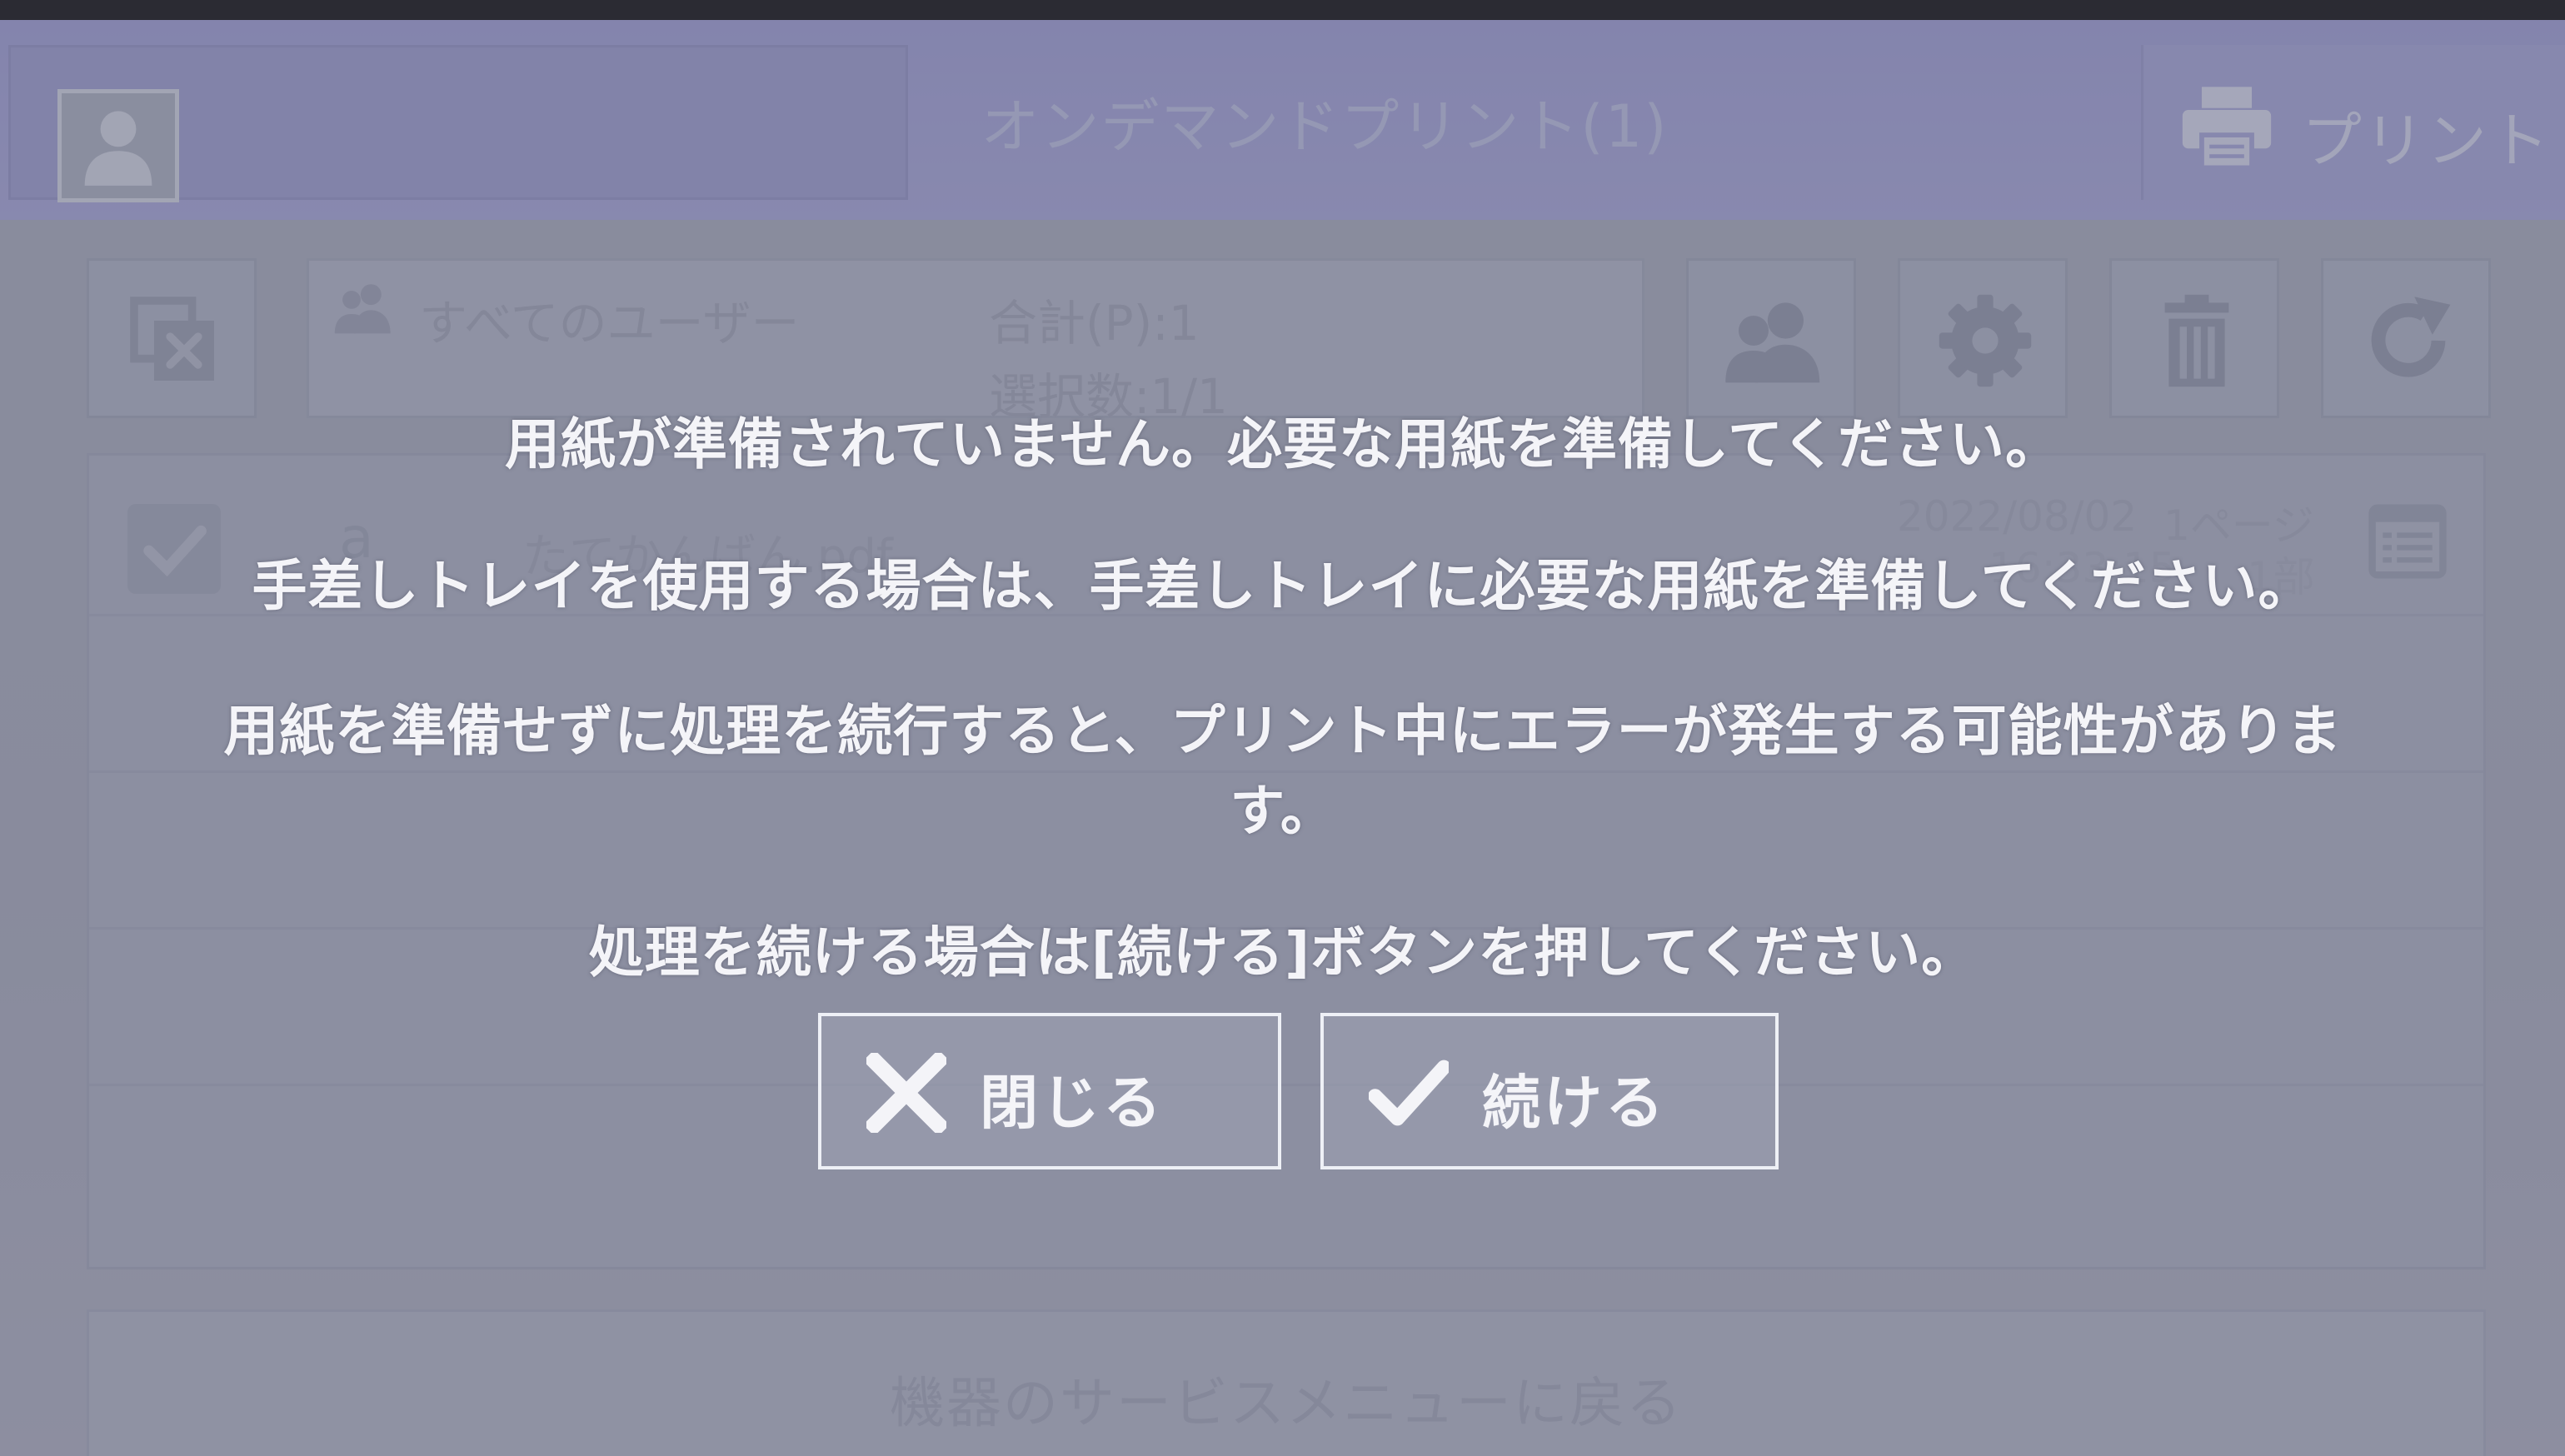 This screenshot has height=1456, width=2565. Describe the element at coordinates (1283, 811) in the screenshot. I see `dialog-message-line: す。` at that location.